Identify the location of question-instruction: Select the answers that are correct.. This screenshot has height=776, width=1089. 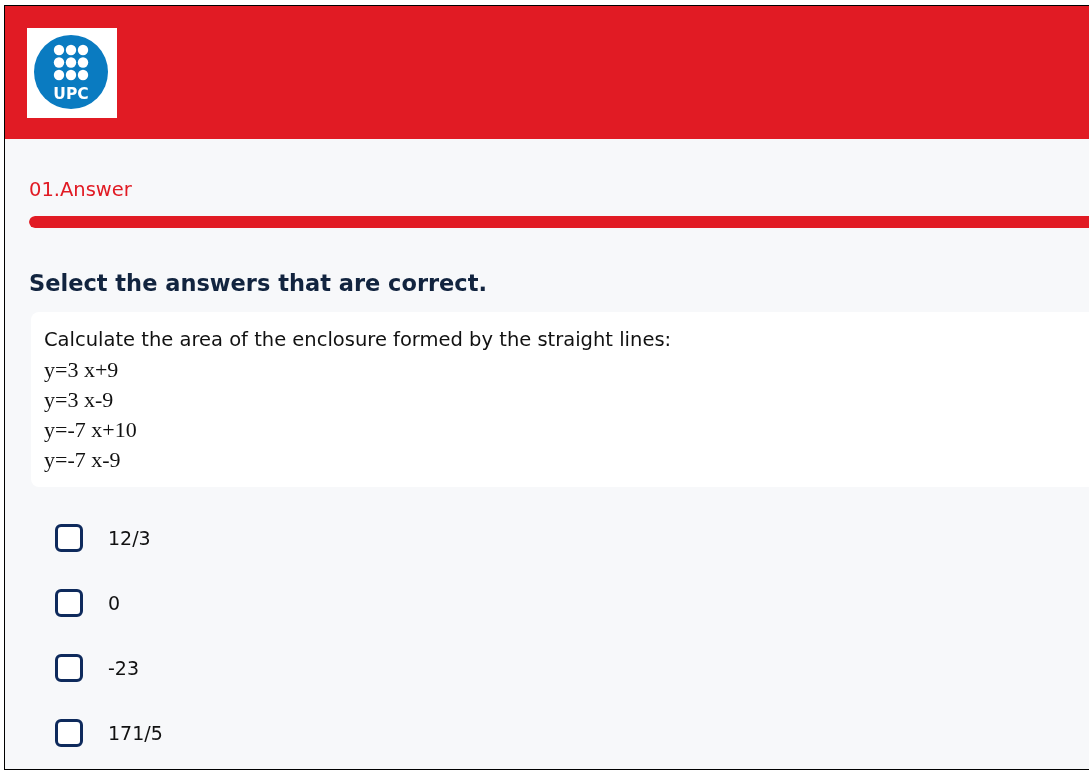
(258, 283).